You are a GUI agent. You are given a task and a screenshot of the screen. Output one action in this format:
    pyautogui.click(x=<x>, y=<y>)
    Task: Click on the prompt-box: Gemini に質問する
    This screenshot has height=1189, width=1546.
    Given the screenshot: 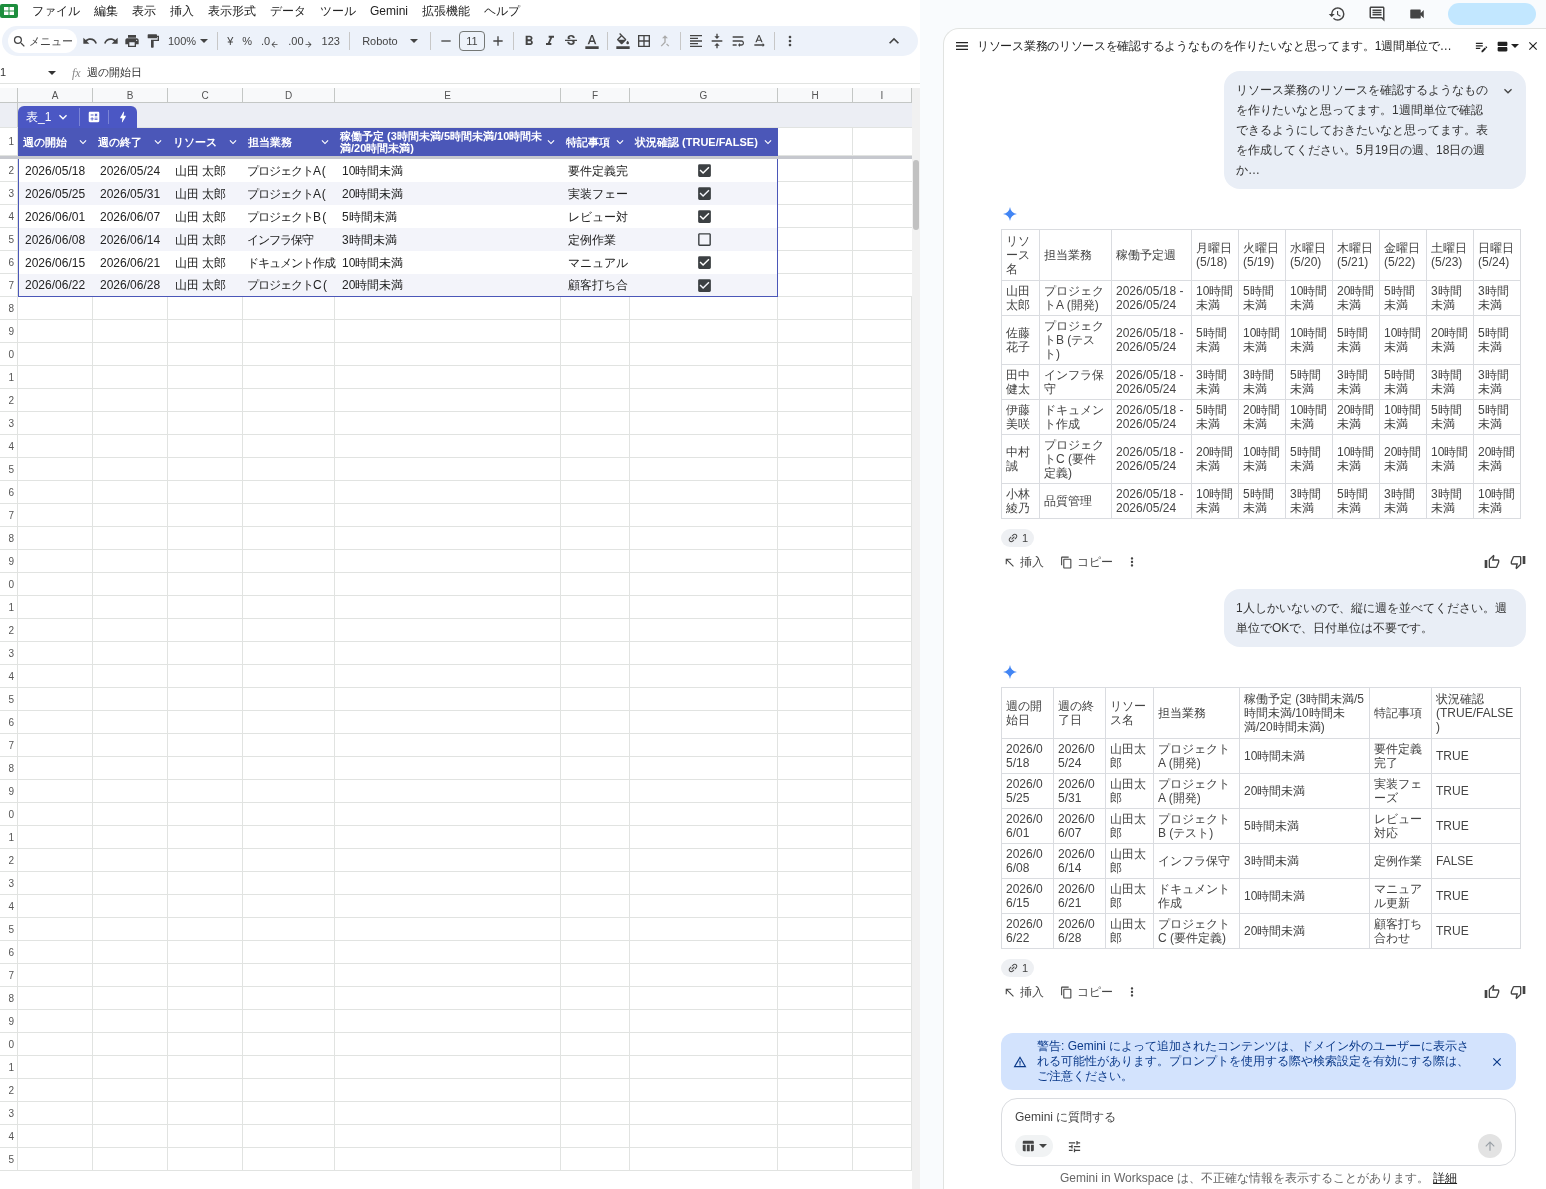 What is the action you would take?
    pyautogui.click(x=1258, y=1132)
    